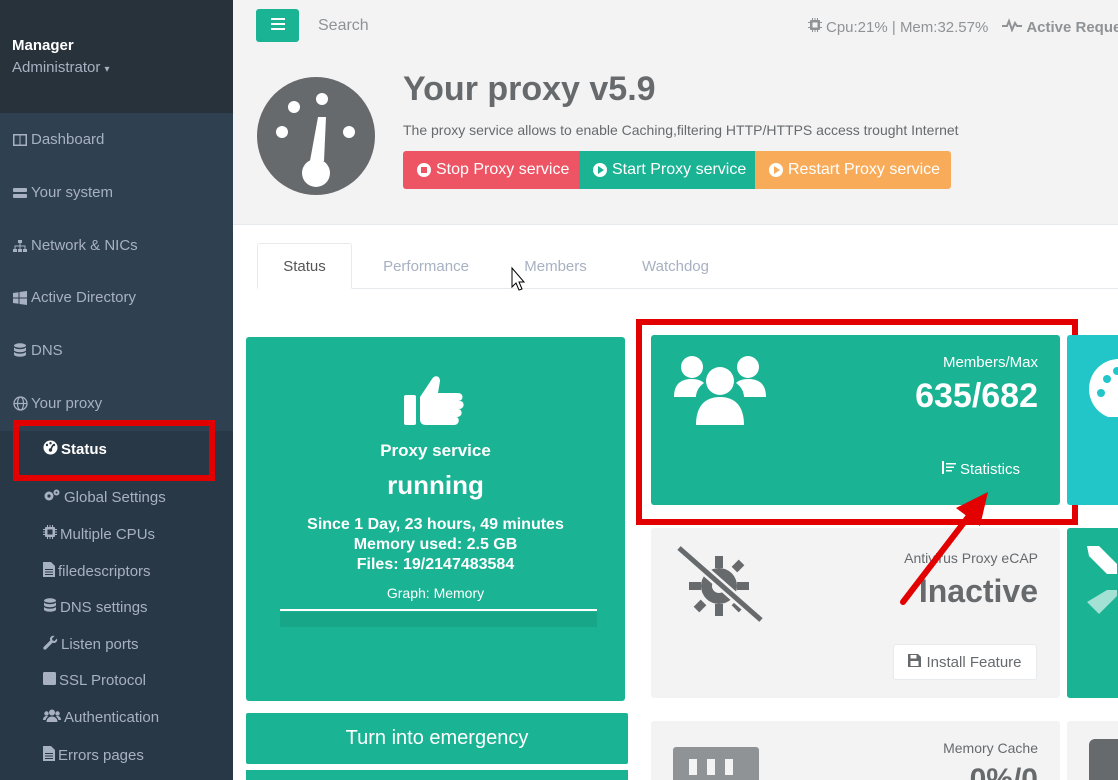  Describe the element at coordinates (56, 67) in the screenshot. I see `user-role: Administrator` at that location.